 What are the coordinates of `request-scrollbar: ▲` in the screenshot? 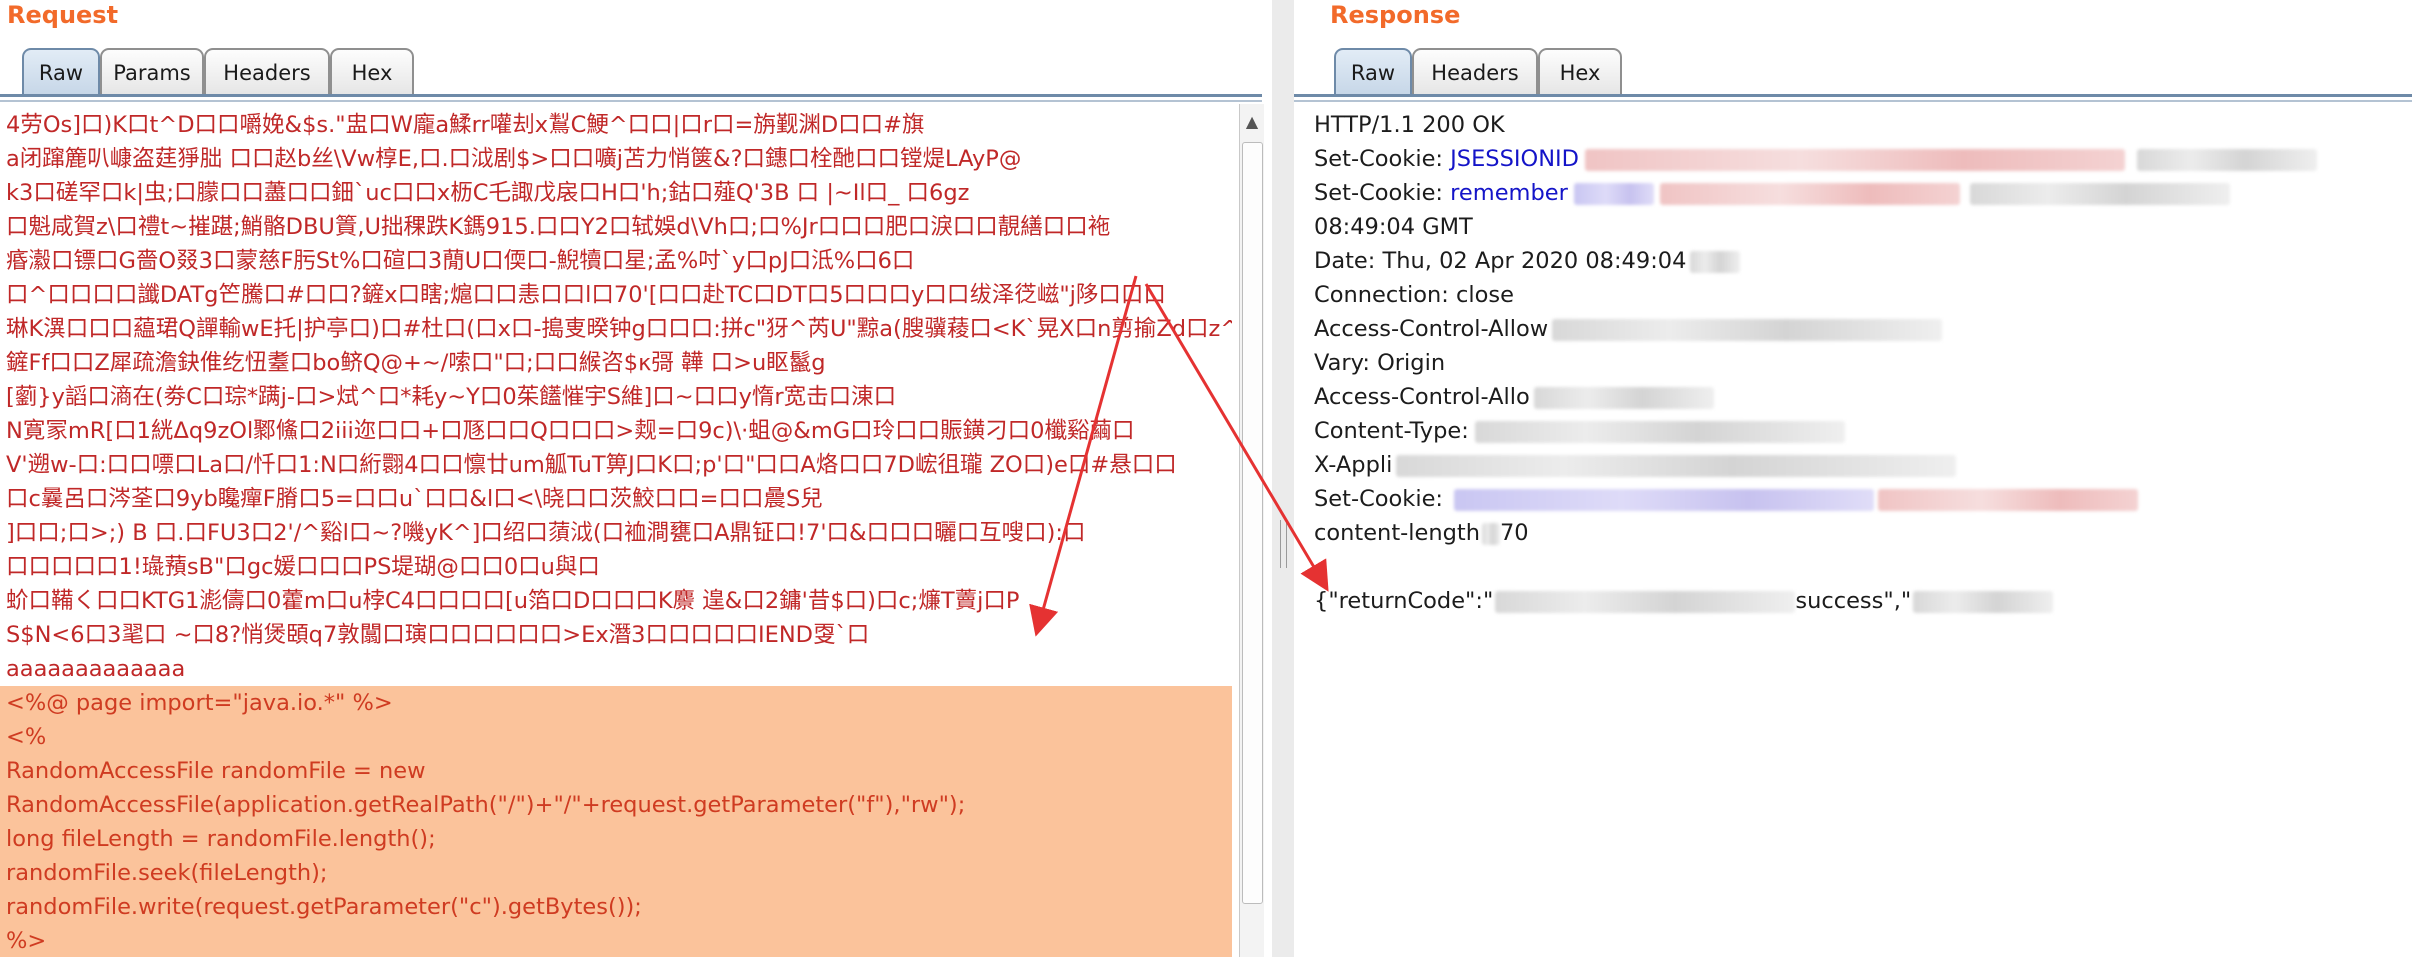 It's located at (1251, 530).